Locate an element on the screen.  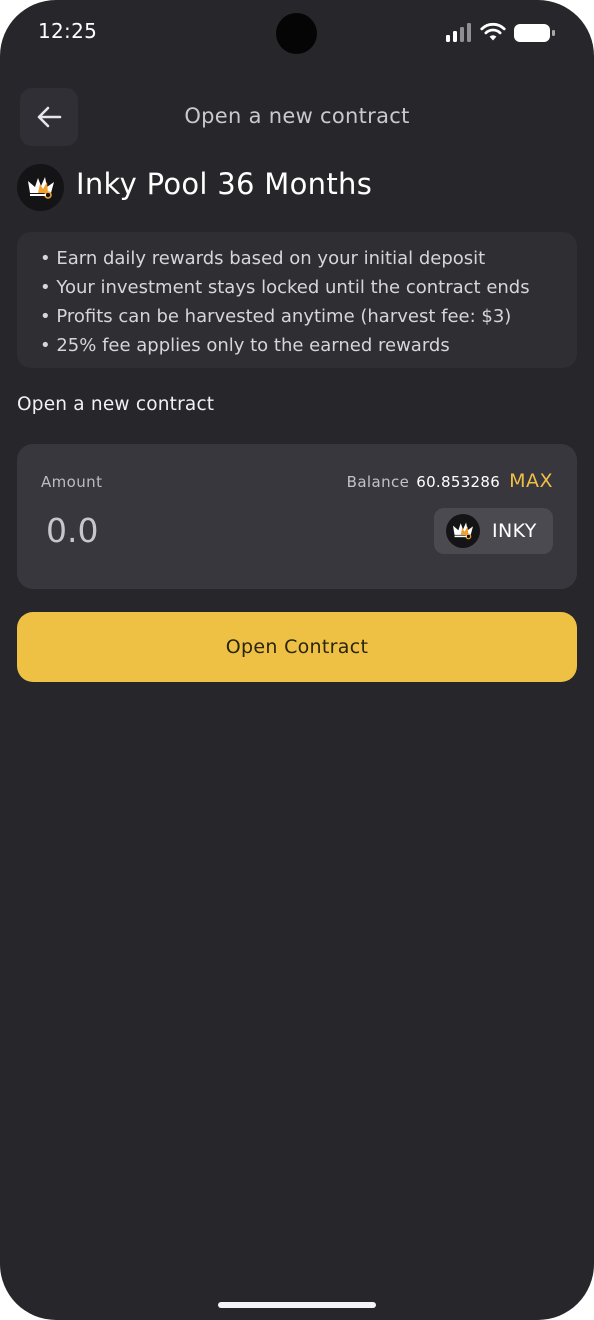
amount-input is located at coordinates (208, 530).